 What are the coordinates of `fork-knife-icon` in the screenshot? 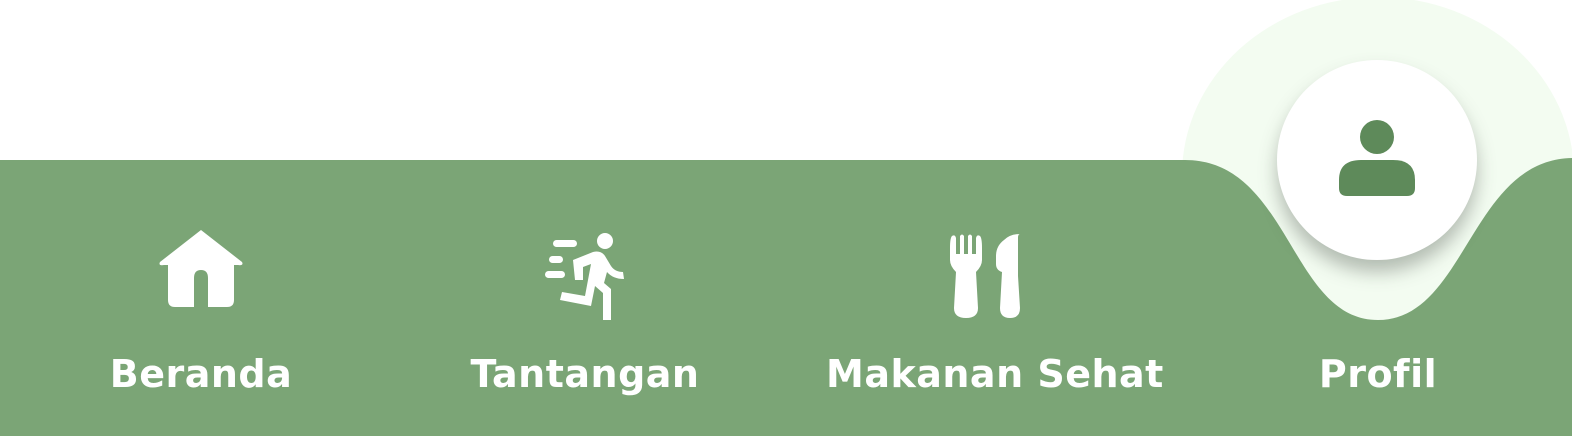 It's located at (986, 278).